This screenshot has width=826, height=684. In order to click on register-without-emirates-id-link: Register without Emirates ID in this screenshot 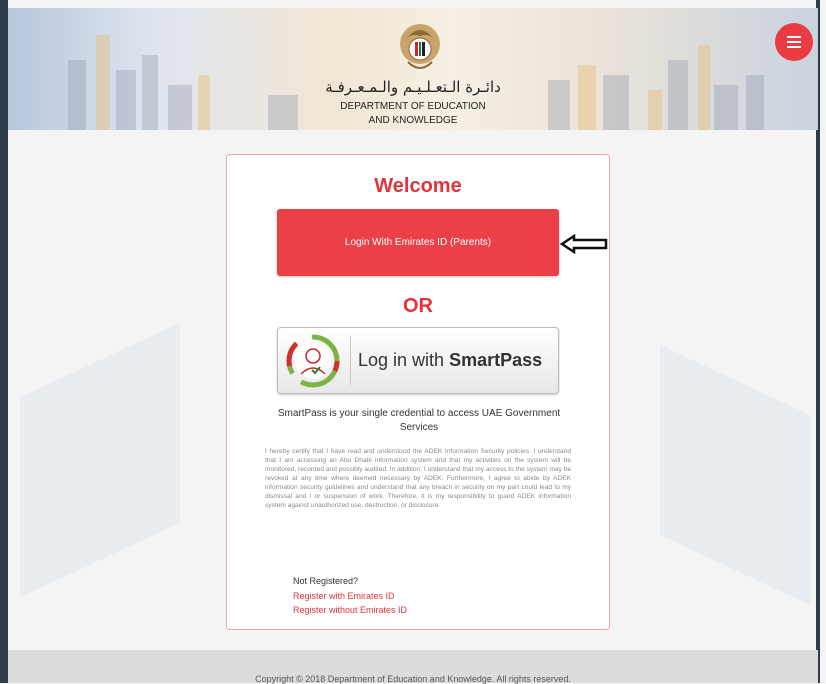, I will do `click(350, 610)`.